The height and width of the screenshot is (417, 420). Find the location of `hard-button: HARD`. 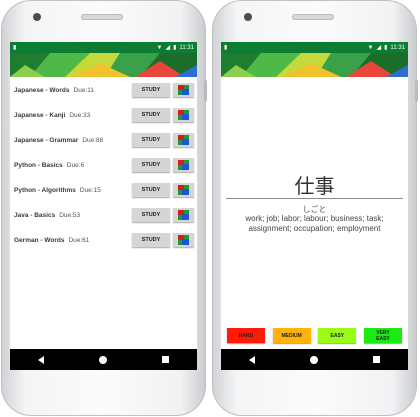

hard-button: HARD is located at coordinates (246, 335).